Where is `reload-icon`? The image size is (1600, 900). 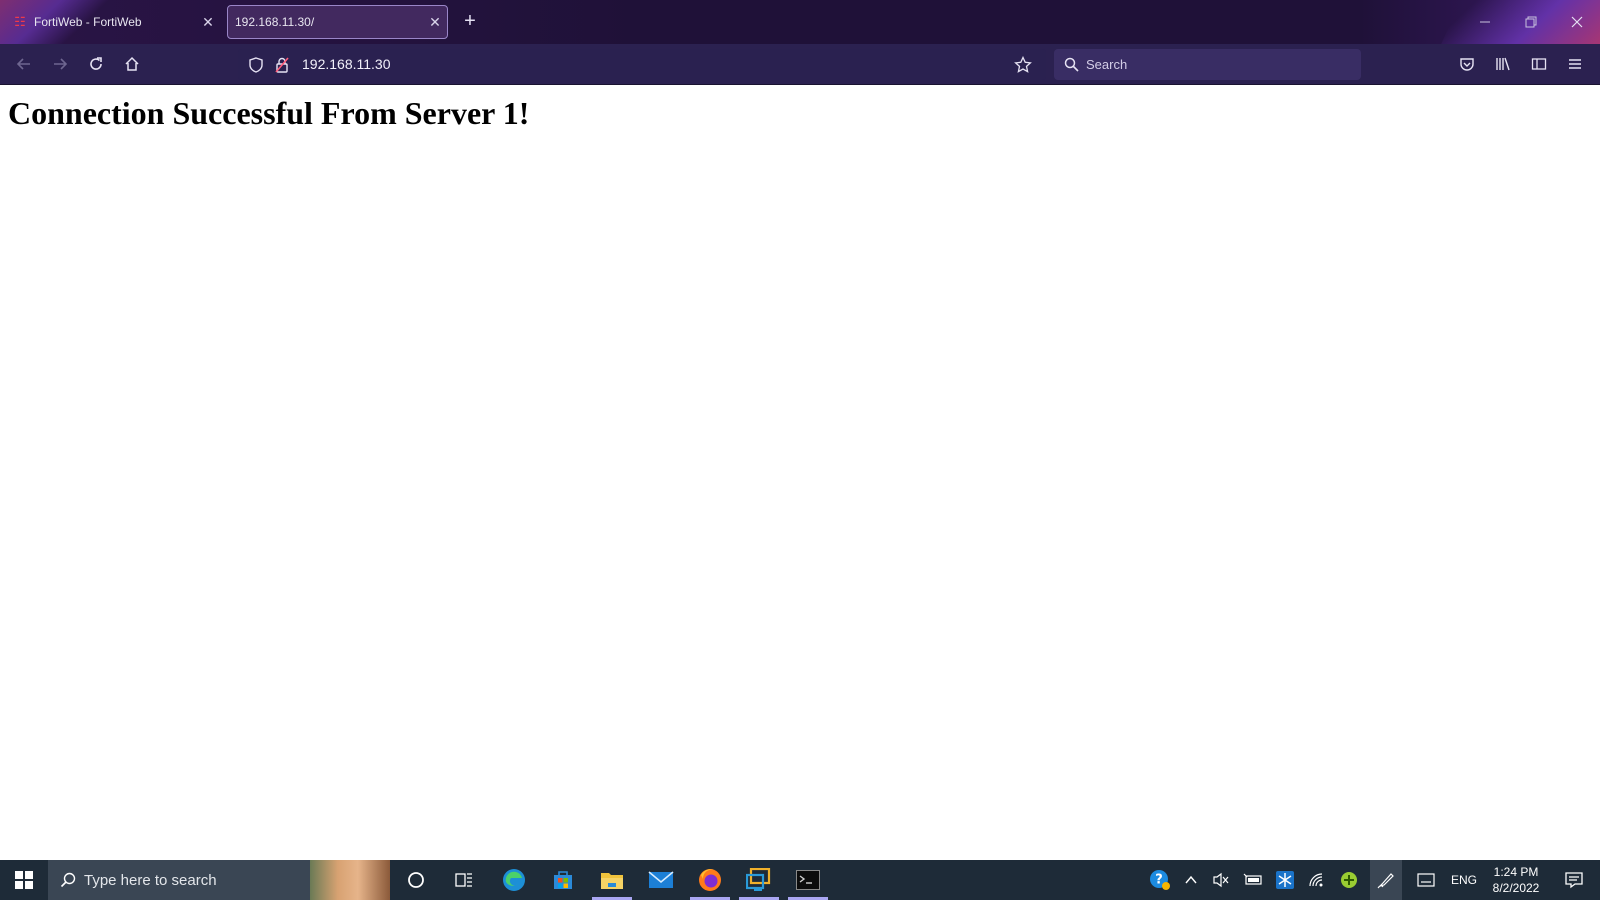
reload-icon is located at coordinates (96, 63).